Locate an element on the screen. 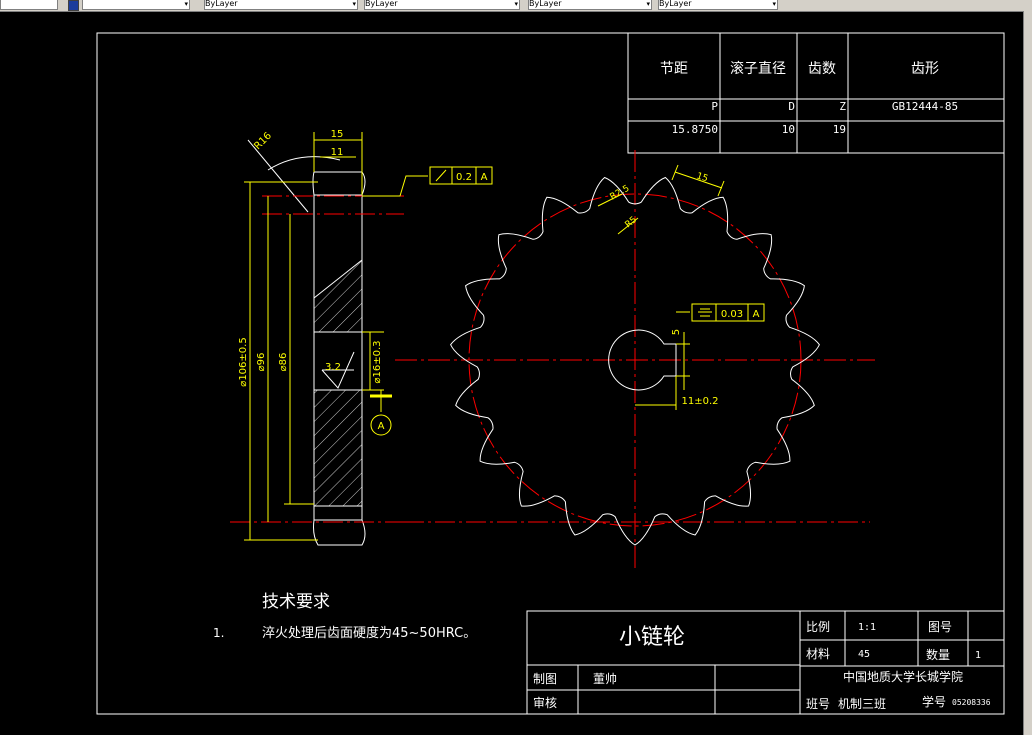  dim-bore-dia: ⌀16±0.3 is located at coordinates (377, 361).